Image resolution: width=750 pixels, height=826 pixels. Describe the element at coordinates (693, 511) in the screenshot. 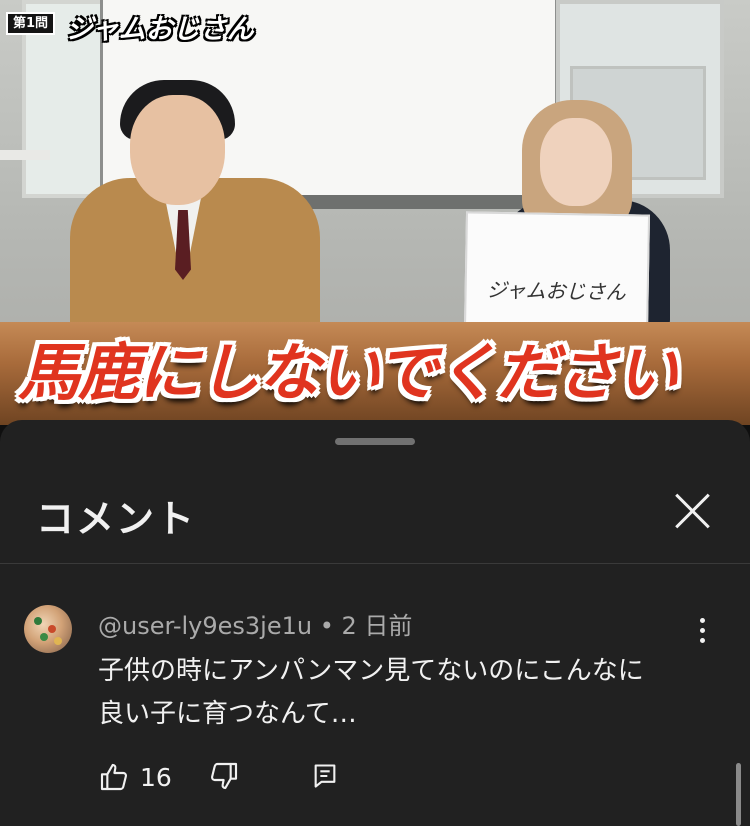

I see `close-icon` at that location.